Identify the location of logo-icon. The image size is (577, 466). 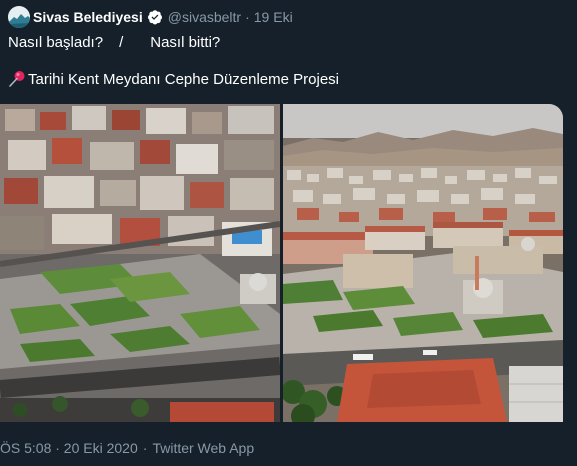
(19, 17).